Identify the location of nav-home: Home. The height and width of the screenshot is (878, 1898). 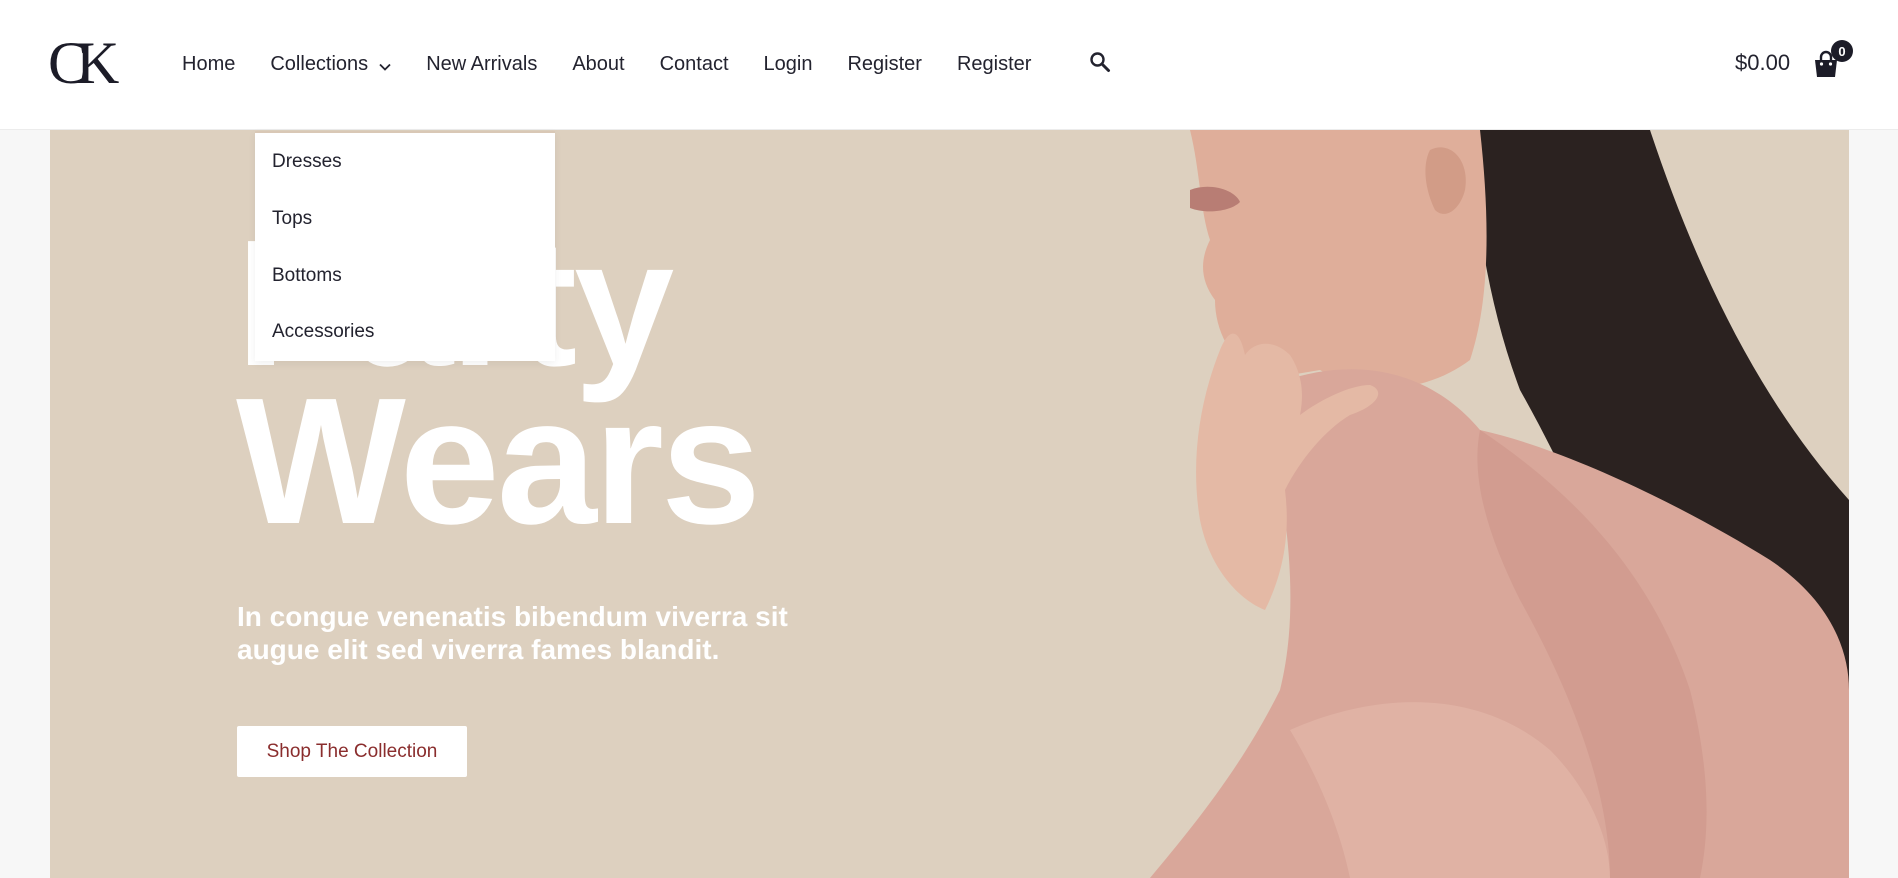
(208, 64).